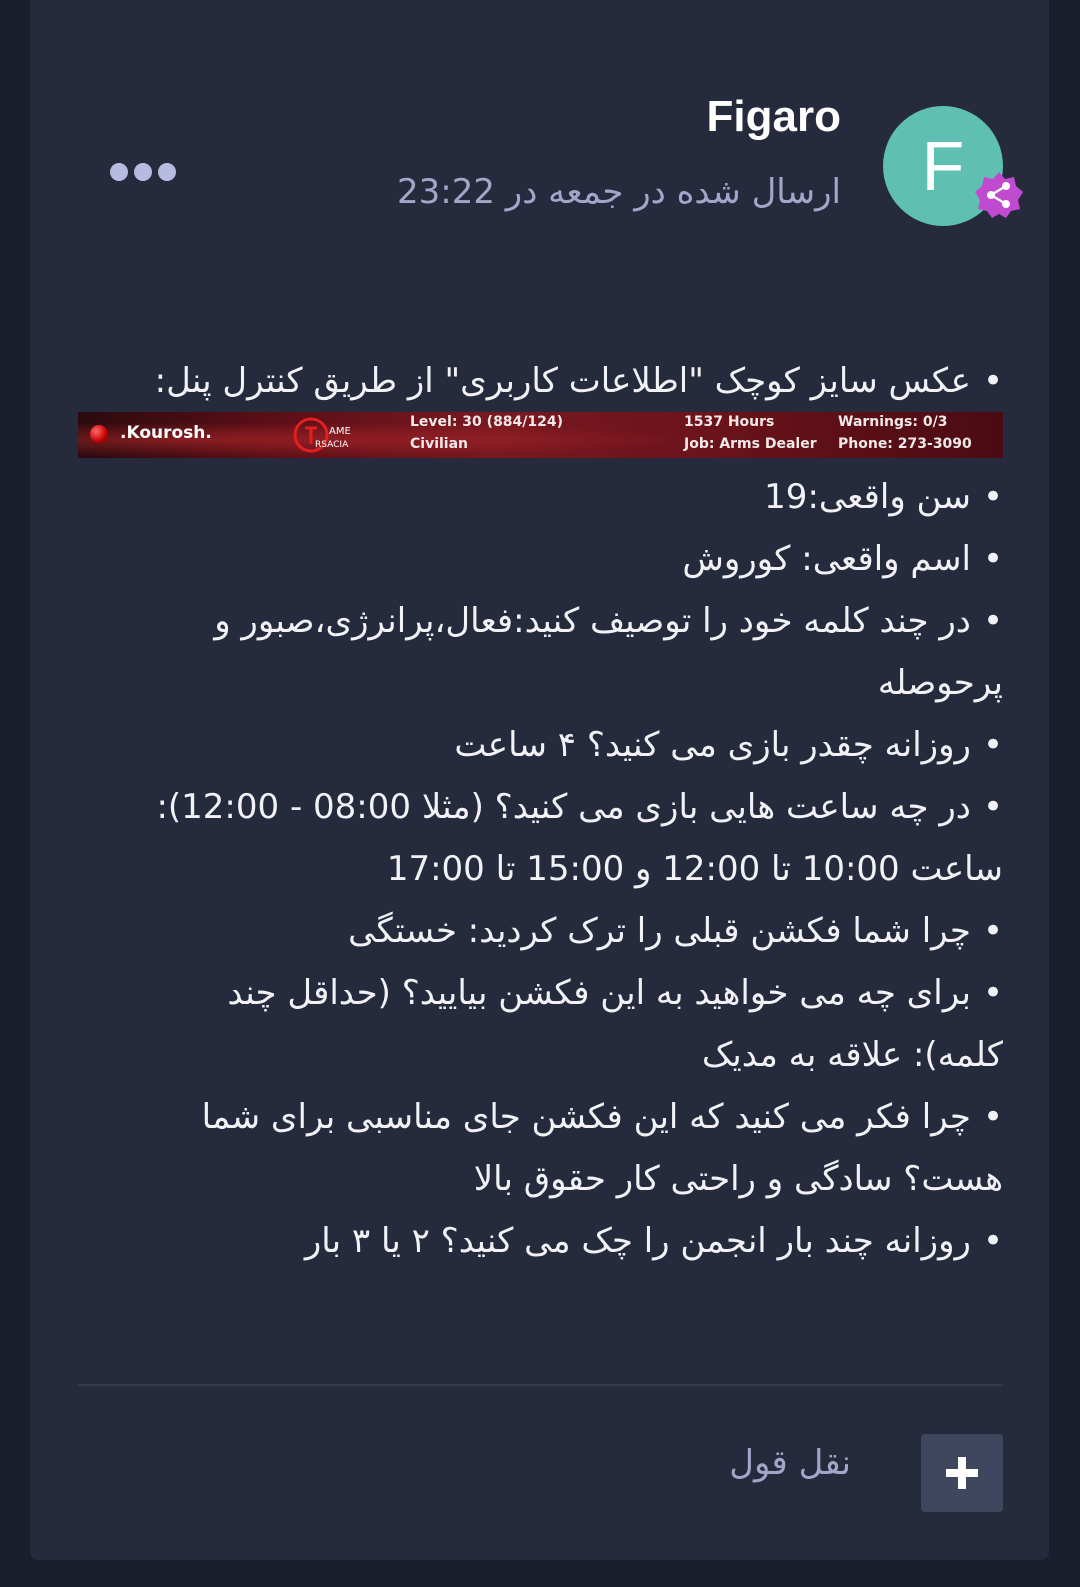 The image size is (1080, 1587). Describe the element at coordinates (728, 745) in the screenshot. I see `post-line: •روزانه چقدر بازی می کنید؟ ۴ ساعت` at that location.